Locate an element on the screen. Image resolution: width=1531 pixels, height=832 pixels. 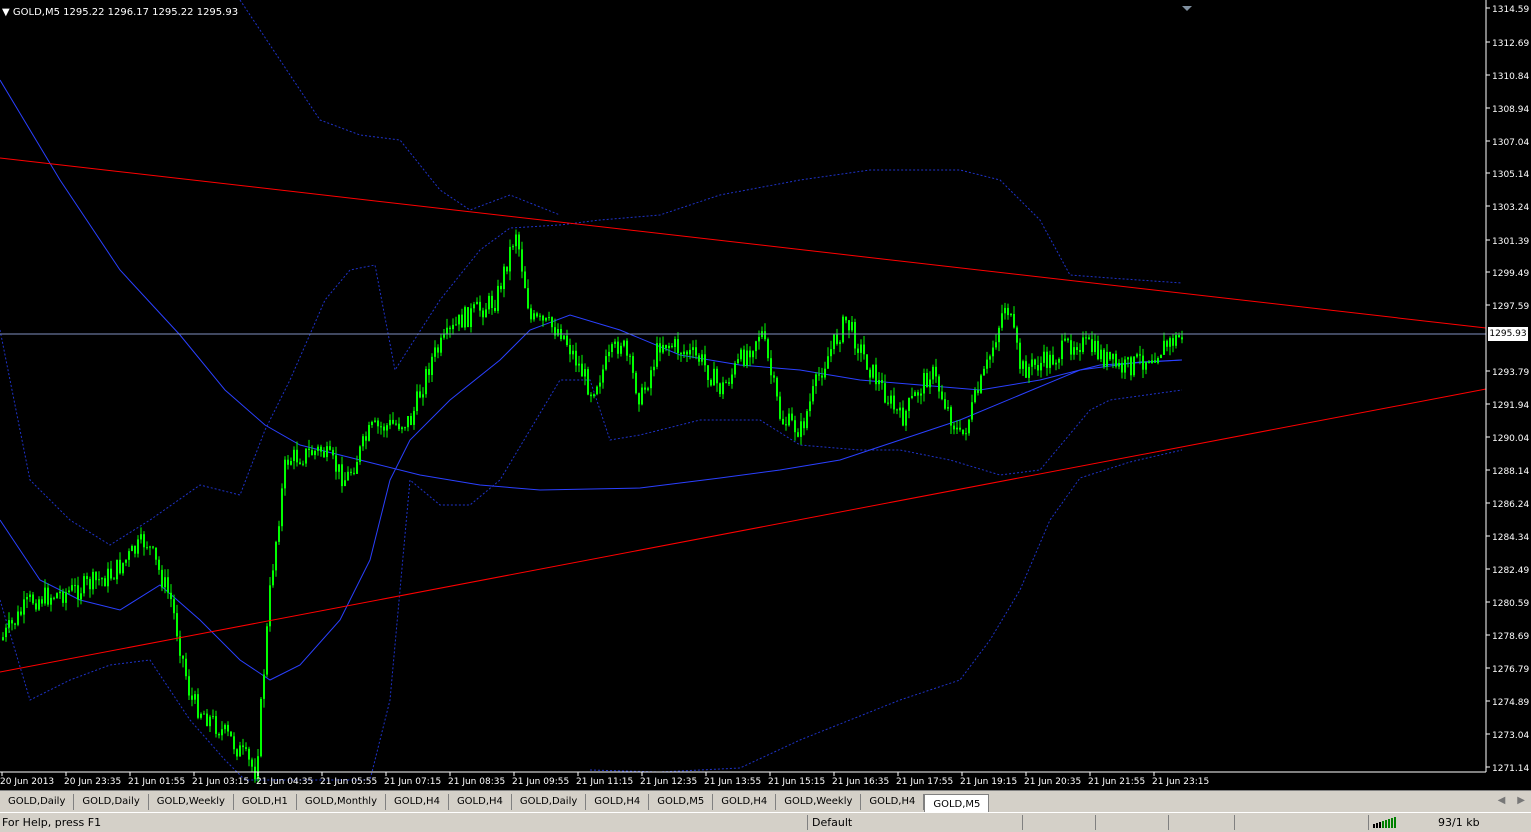
tab-gold-h1: GOLD,H1 is located at coordinates (265, 802).